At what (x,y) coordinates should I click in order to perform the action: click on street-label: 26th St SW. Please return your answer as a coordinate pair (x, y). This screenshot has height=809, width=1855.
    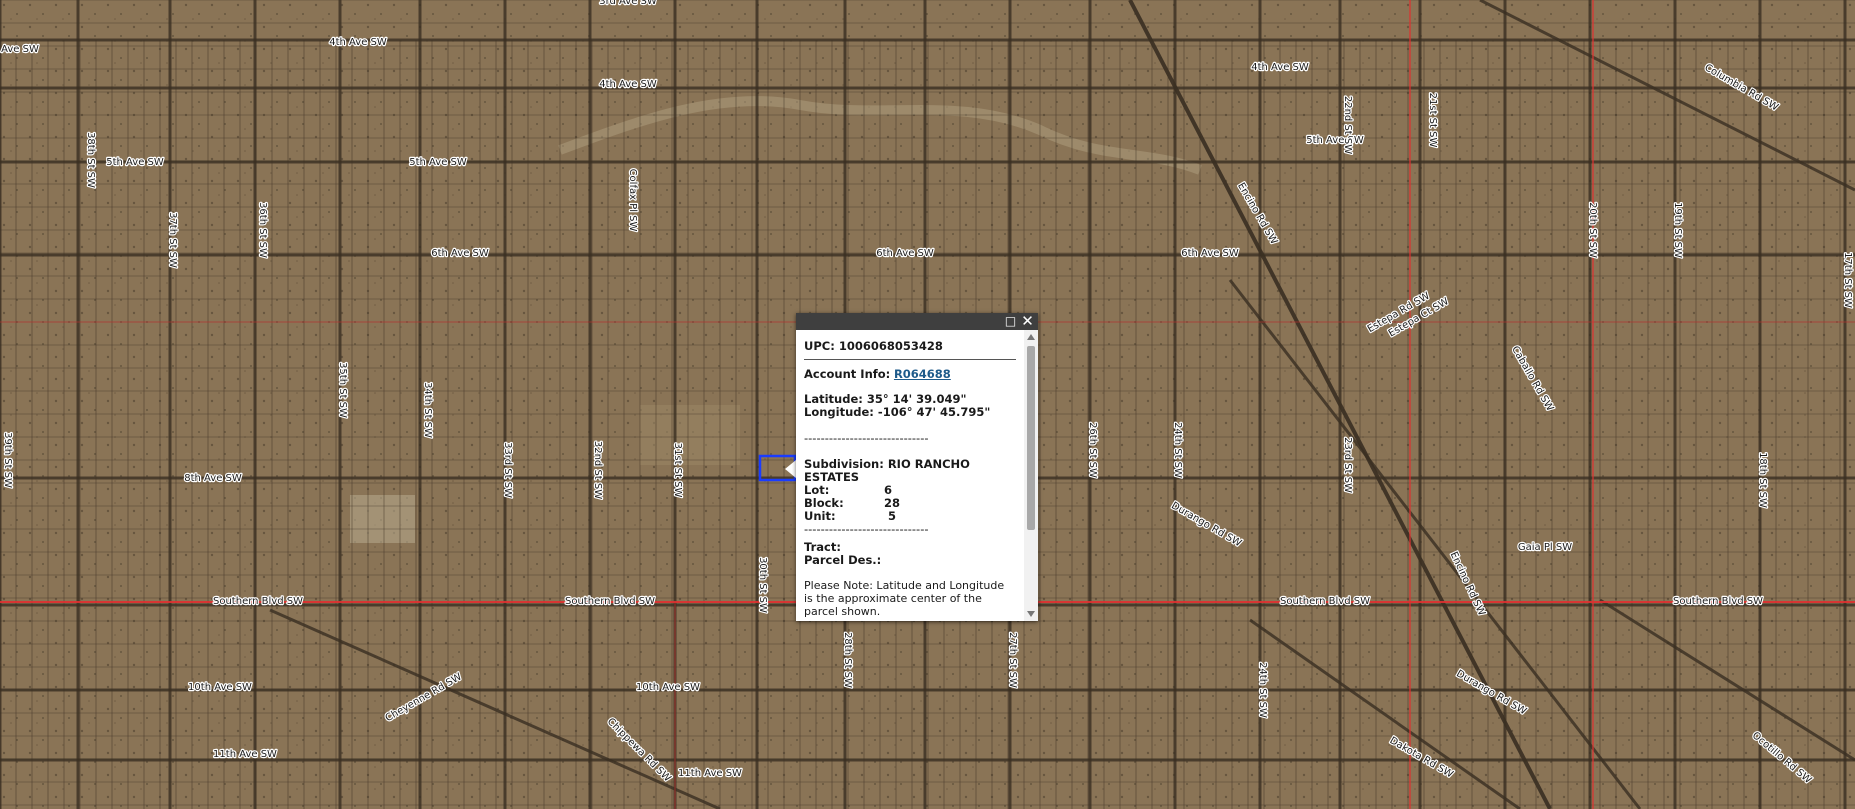
    Looking at the image, I should click on (1092, 450).